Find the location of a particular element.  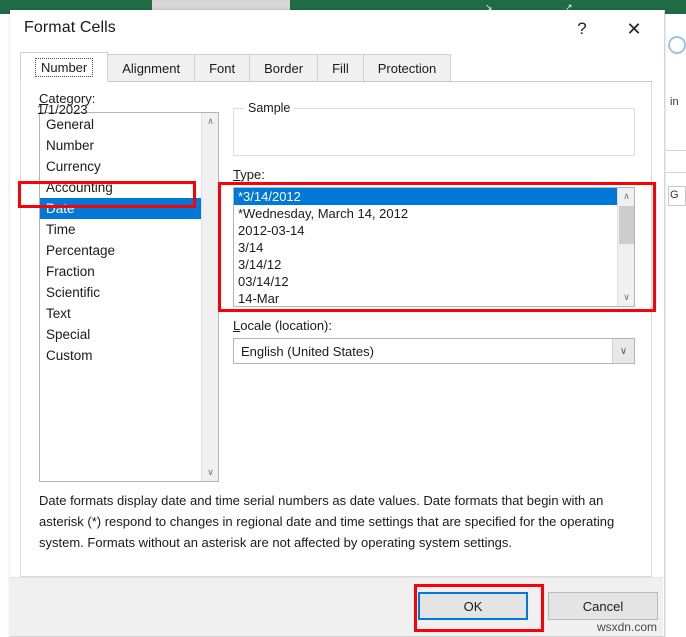

tab-number-label: Number is located at coordinates (64, 67).